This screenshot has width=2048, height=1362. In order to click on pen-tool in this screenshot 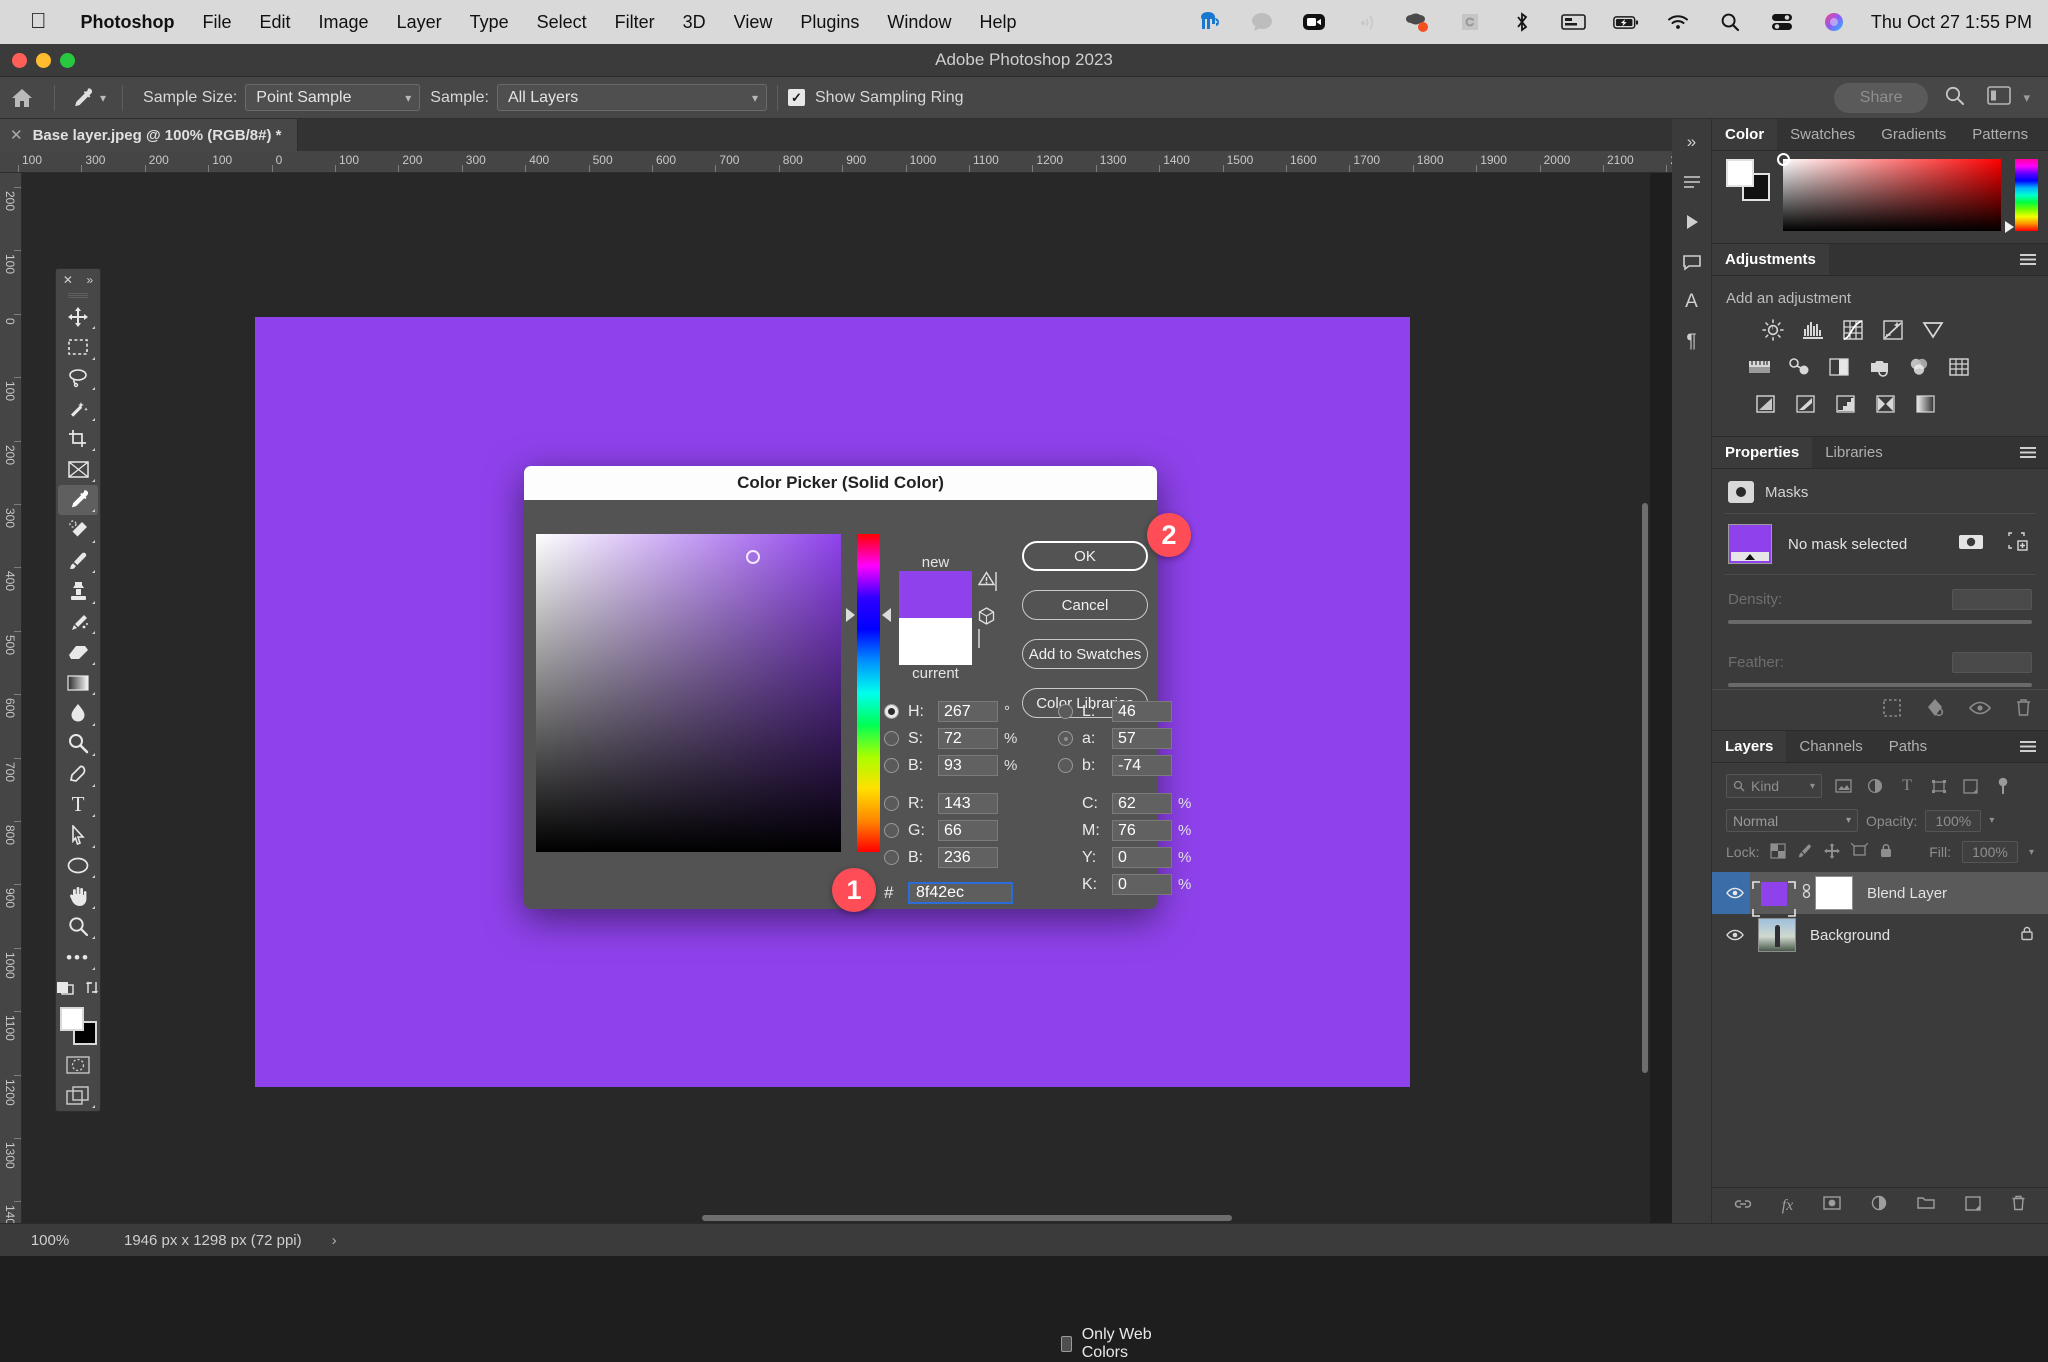, I will do `click(78, 774)`.